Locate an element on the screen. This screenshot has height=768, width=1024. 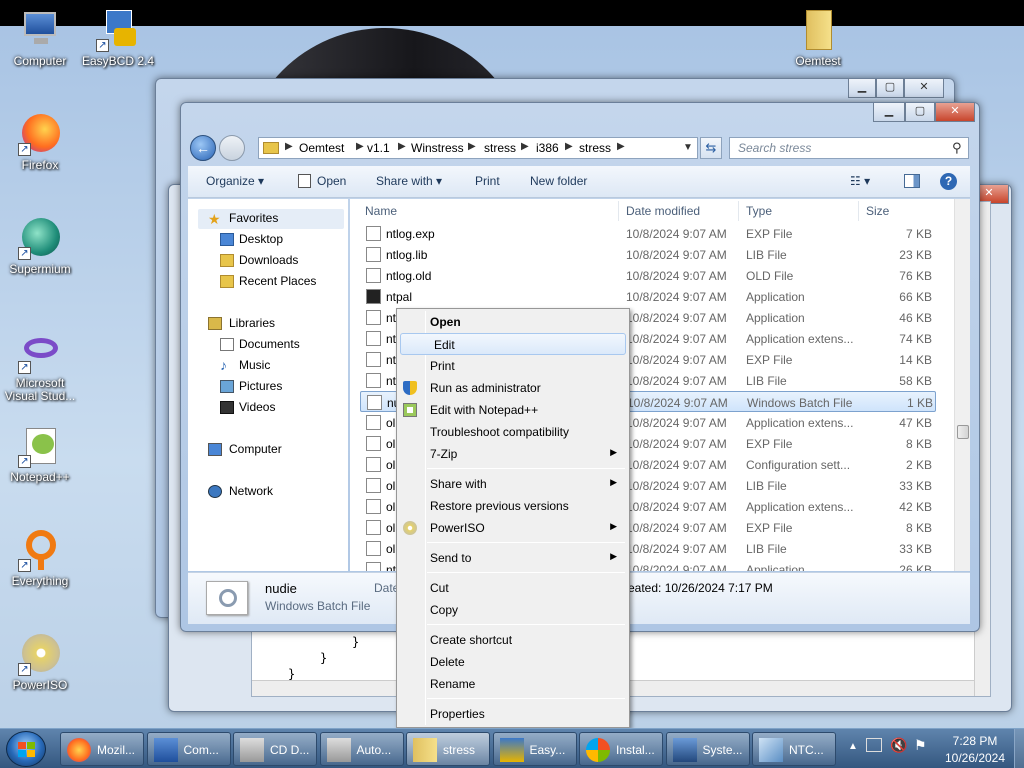
table-row: ntlog.exp 10/8/2024 9:07 AM EXP File 7 KB is located at coordinates (648, 233).